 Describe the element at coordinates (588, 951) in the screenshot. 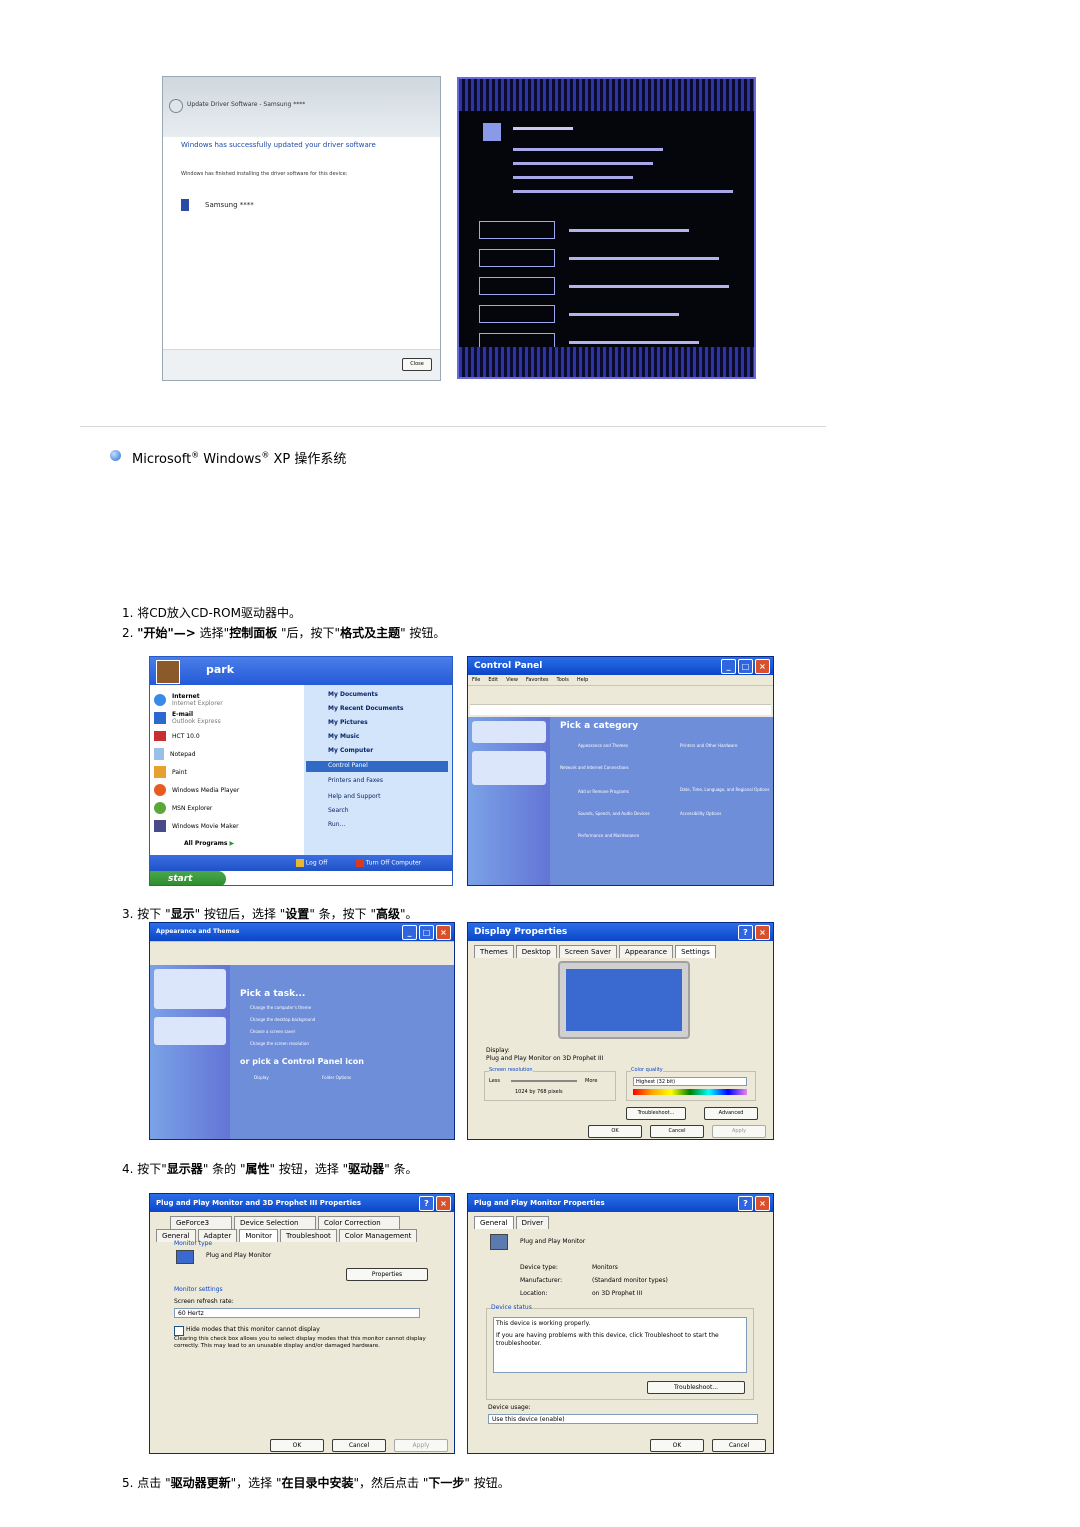

I see `tab-screen-saver: Screen Saver` at that location.